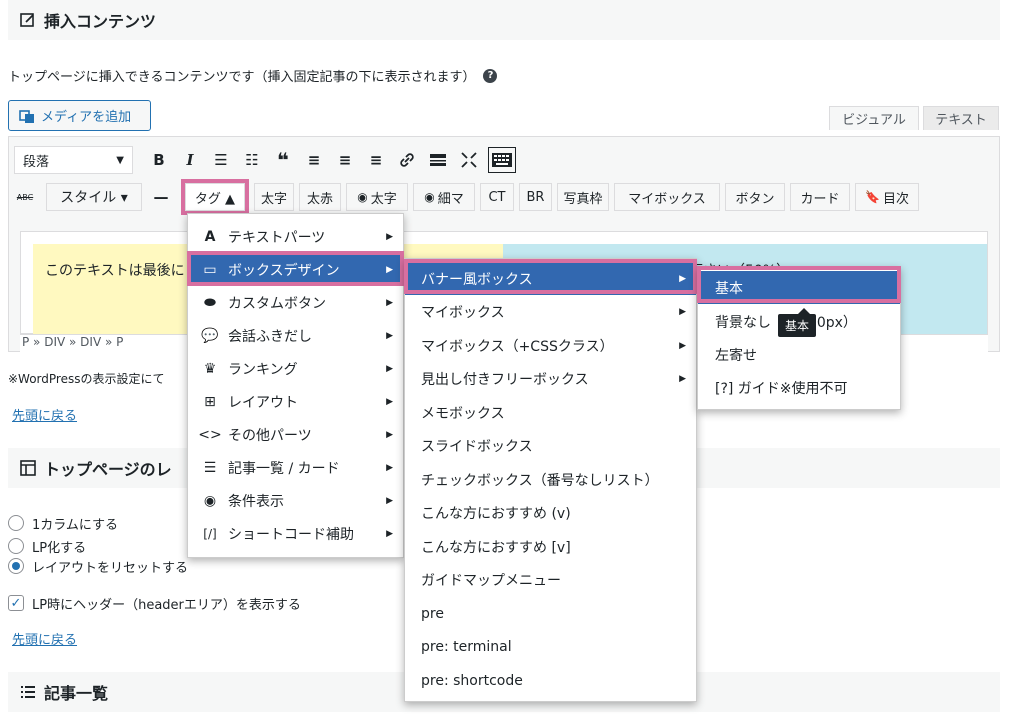  Describe the element at coordinates (295, 335) in the screenshot. I see `menu-item-speech-bubble: 💬 会話ふきだし ▶` at that location.